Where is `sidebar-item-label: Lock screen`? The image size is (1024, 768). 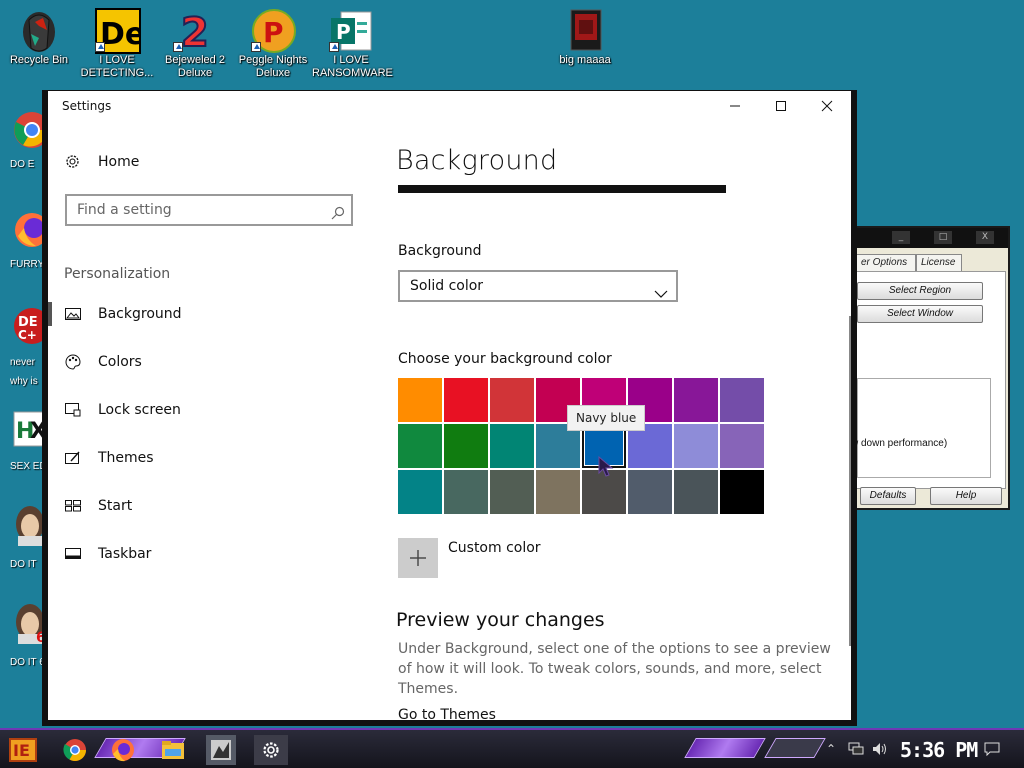
sidebar-item-label: Lock screen is located at coordinates (139, 410).